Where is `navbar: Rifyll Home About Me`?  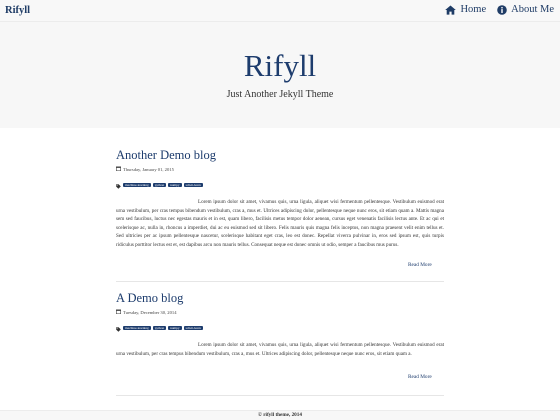 navbar: Rifyll Home About Me is located at coordinates (280, 11).